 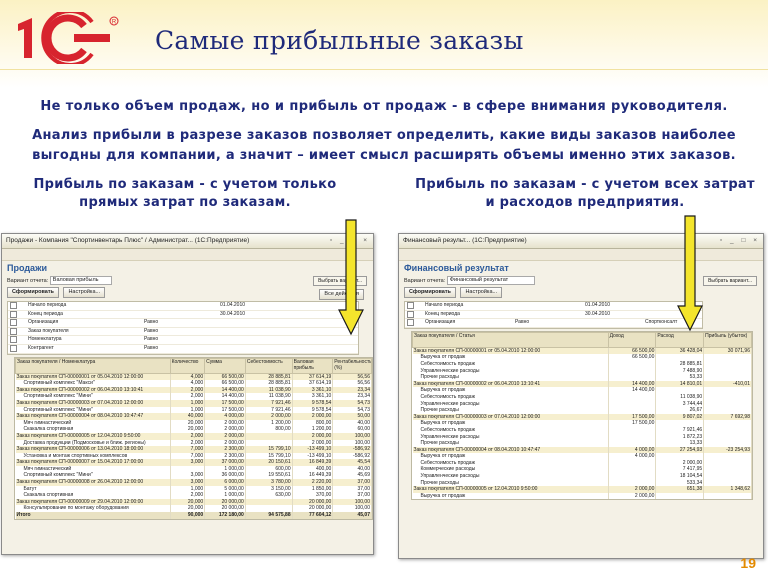 What do you see at coordinates (183, 340) in the screenshot?
I see `param-row: Номенклатура Равно` at bounding box center [183, 340].